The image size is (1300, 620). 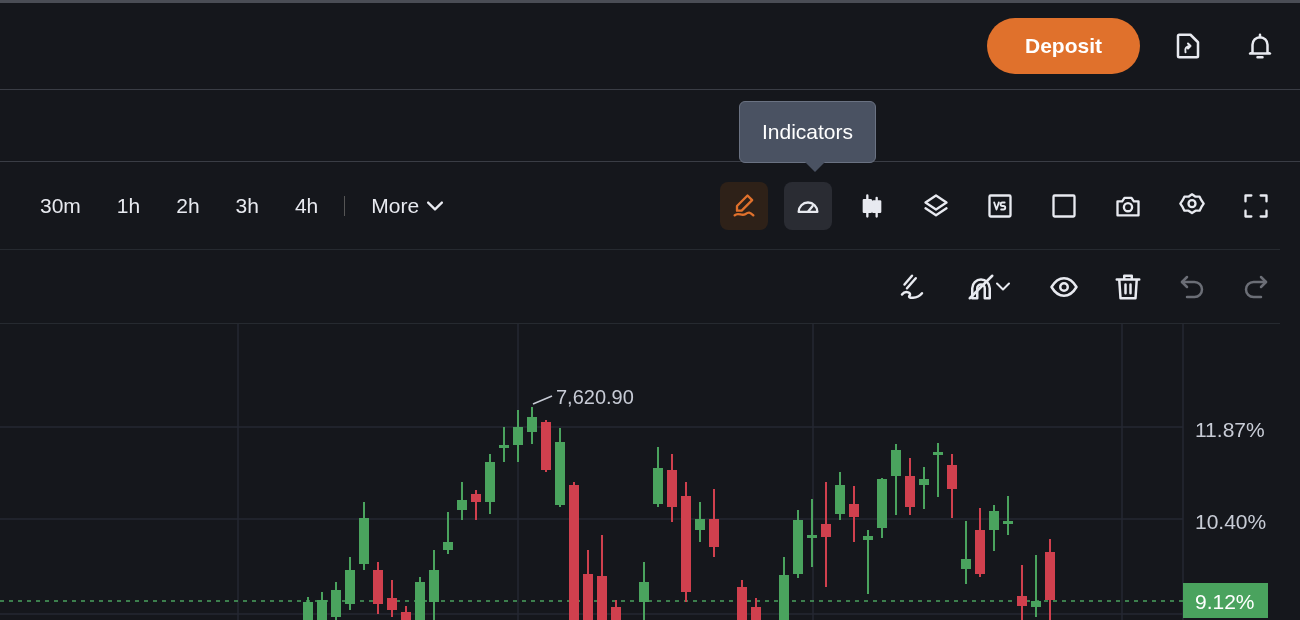 I want to click on draw-button, so click(x=744, y=205).